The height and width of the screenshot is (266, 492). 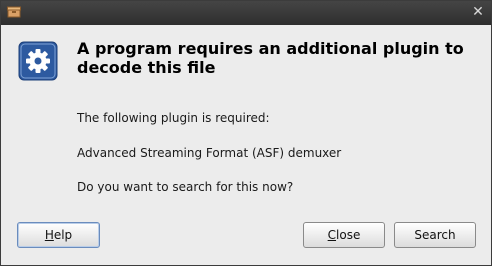 I want to click on gear-icon, so click(x=38, y=61).